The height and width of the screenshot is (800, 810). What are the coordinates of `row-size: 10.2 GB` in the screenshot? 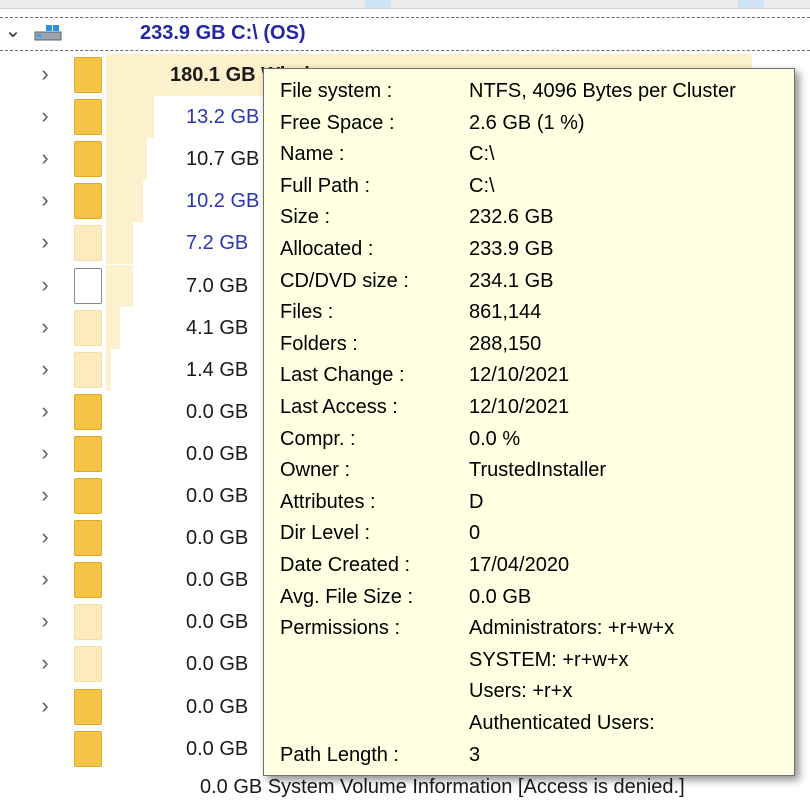 It's located at (223, 201).